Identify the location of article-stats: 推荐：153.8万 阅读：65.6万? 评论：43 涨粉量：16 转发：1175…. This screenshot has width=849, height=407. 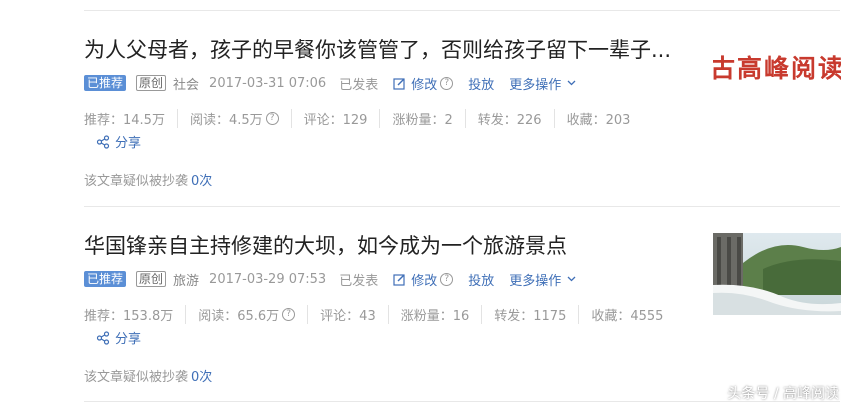
(379, 314).